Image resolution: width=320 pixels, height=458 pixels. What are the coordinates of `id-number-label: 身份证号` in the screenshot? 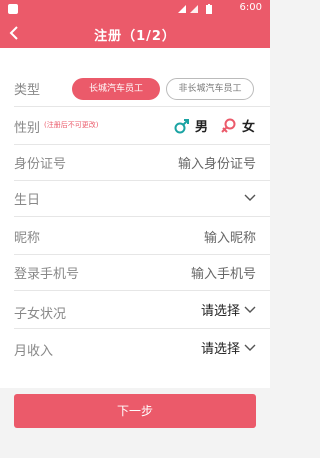 It's located at (40, 164).